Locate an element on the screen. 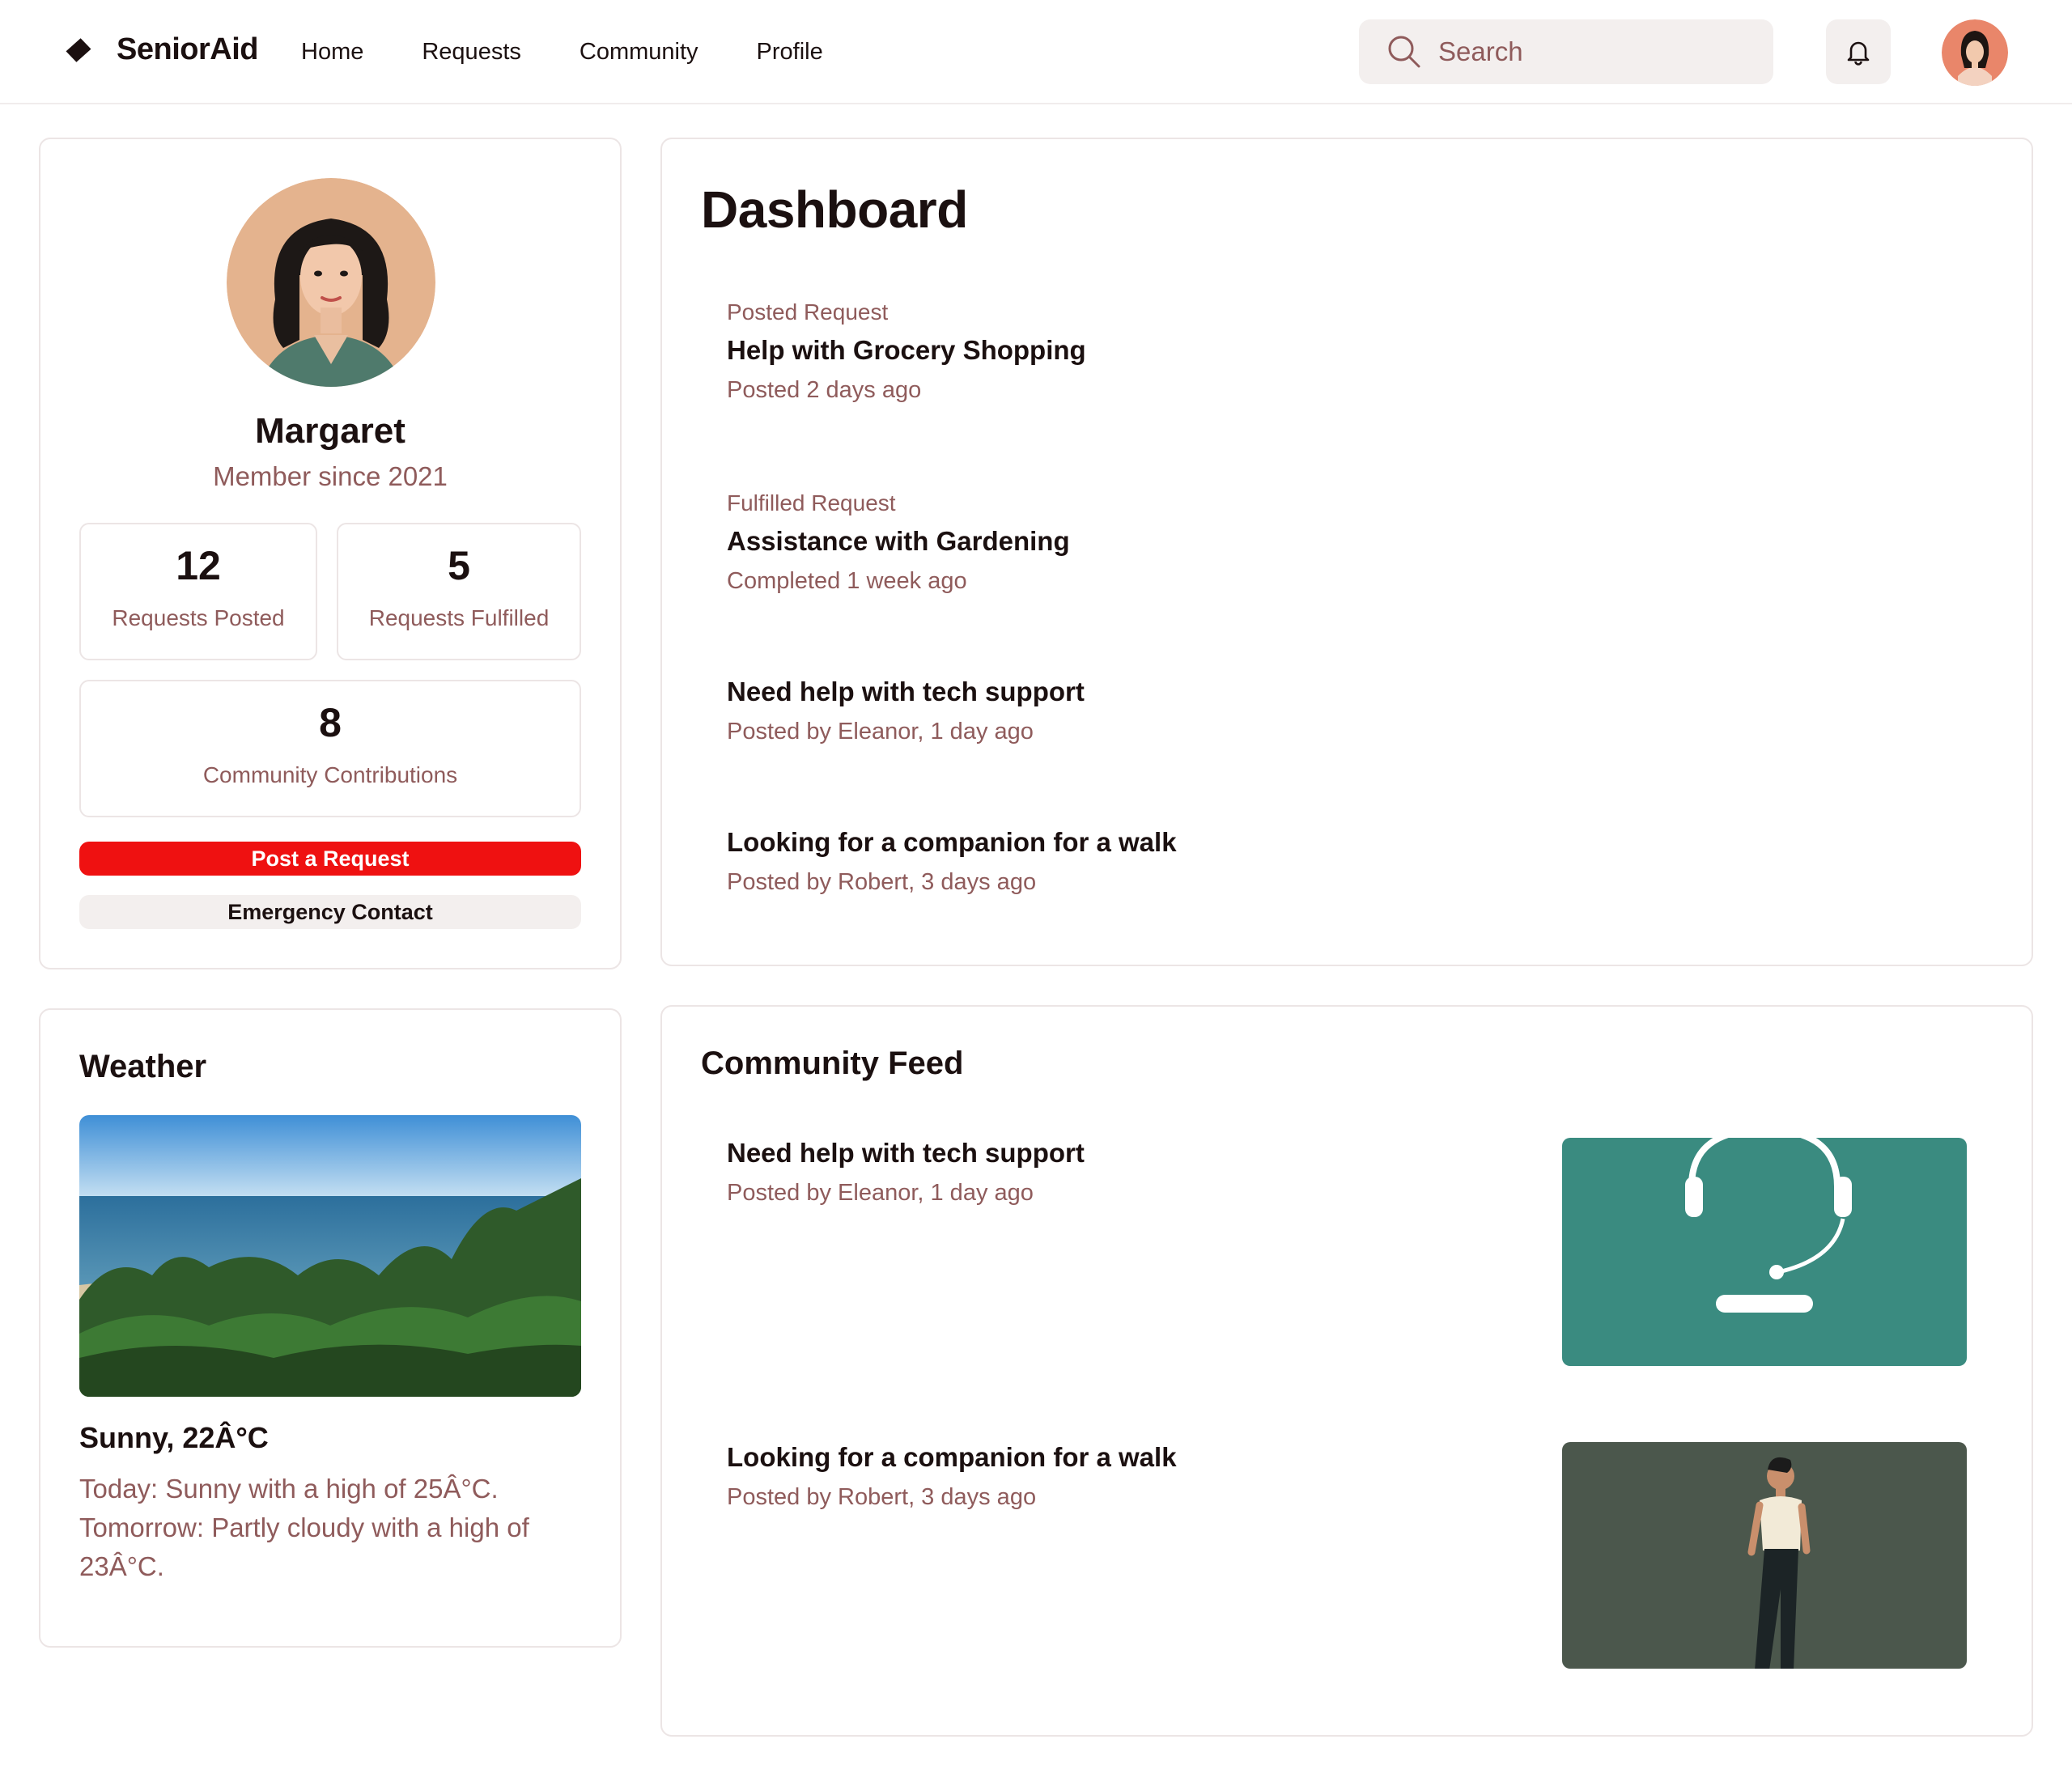 Image resolution: width=2072 pixels, height=1769 pixels. nav-home: Home is located at coordinates (332, 53).